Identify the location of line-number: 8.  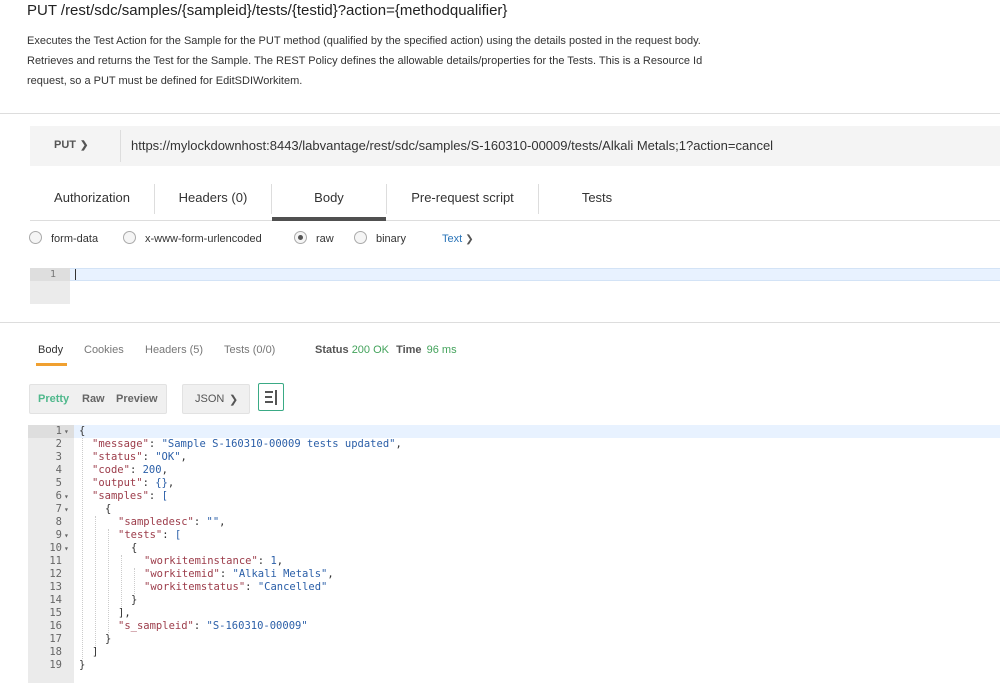
(58, 522).